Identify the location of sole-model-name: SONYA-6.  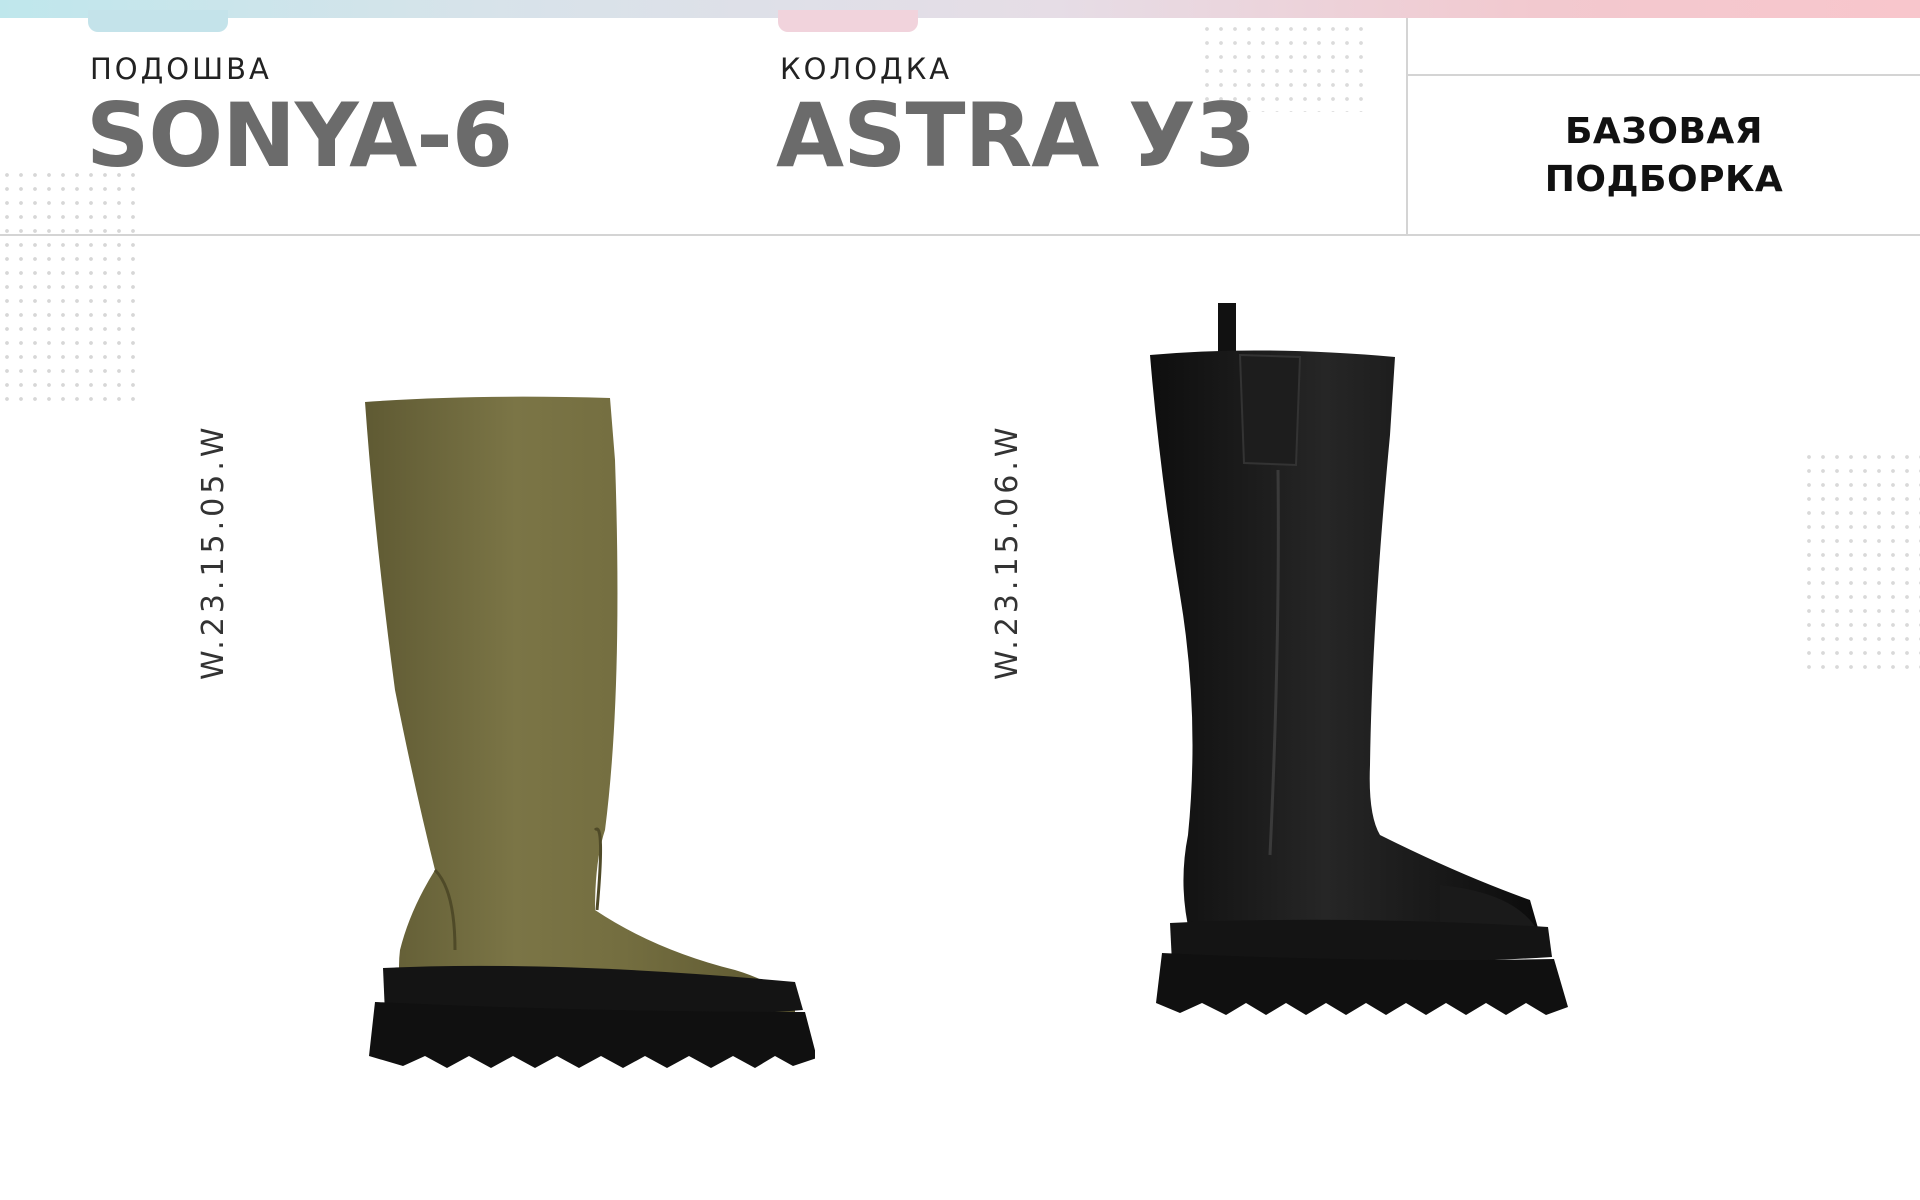
(299, 135).